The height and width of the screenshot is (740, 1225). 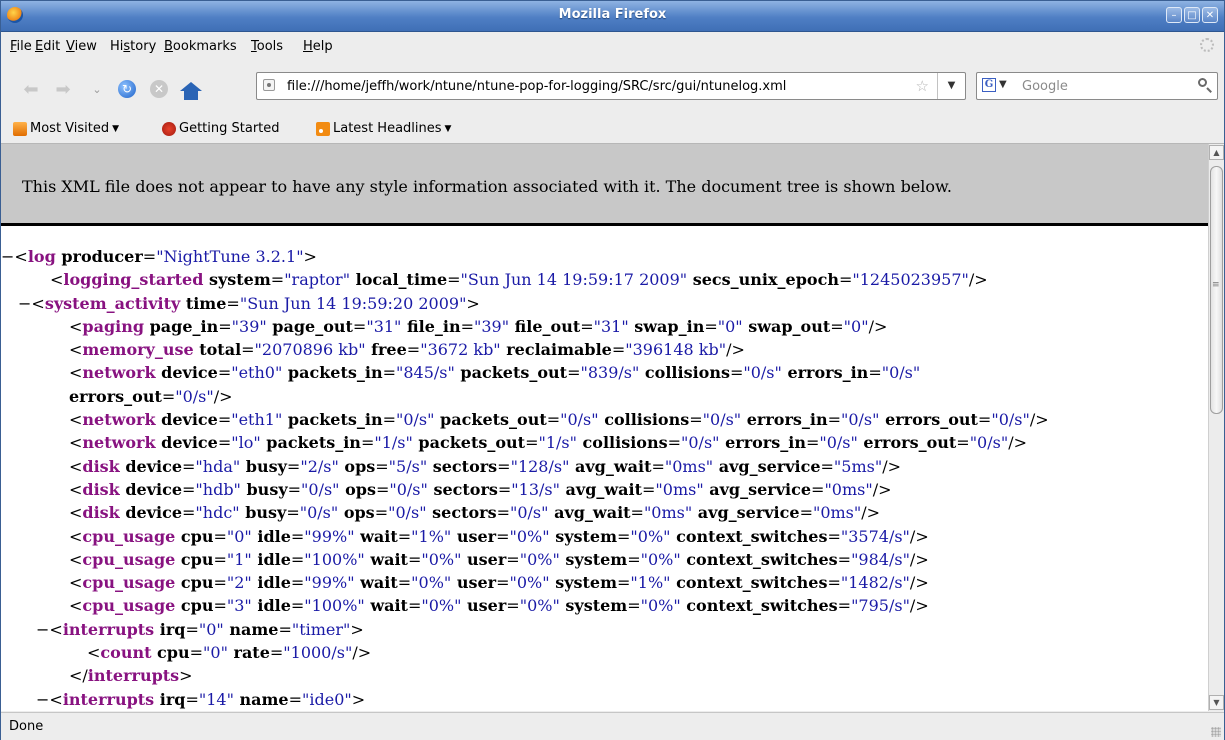 I want to click on close-icon: ✕, so click(x=1210, y=15).